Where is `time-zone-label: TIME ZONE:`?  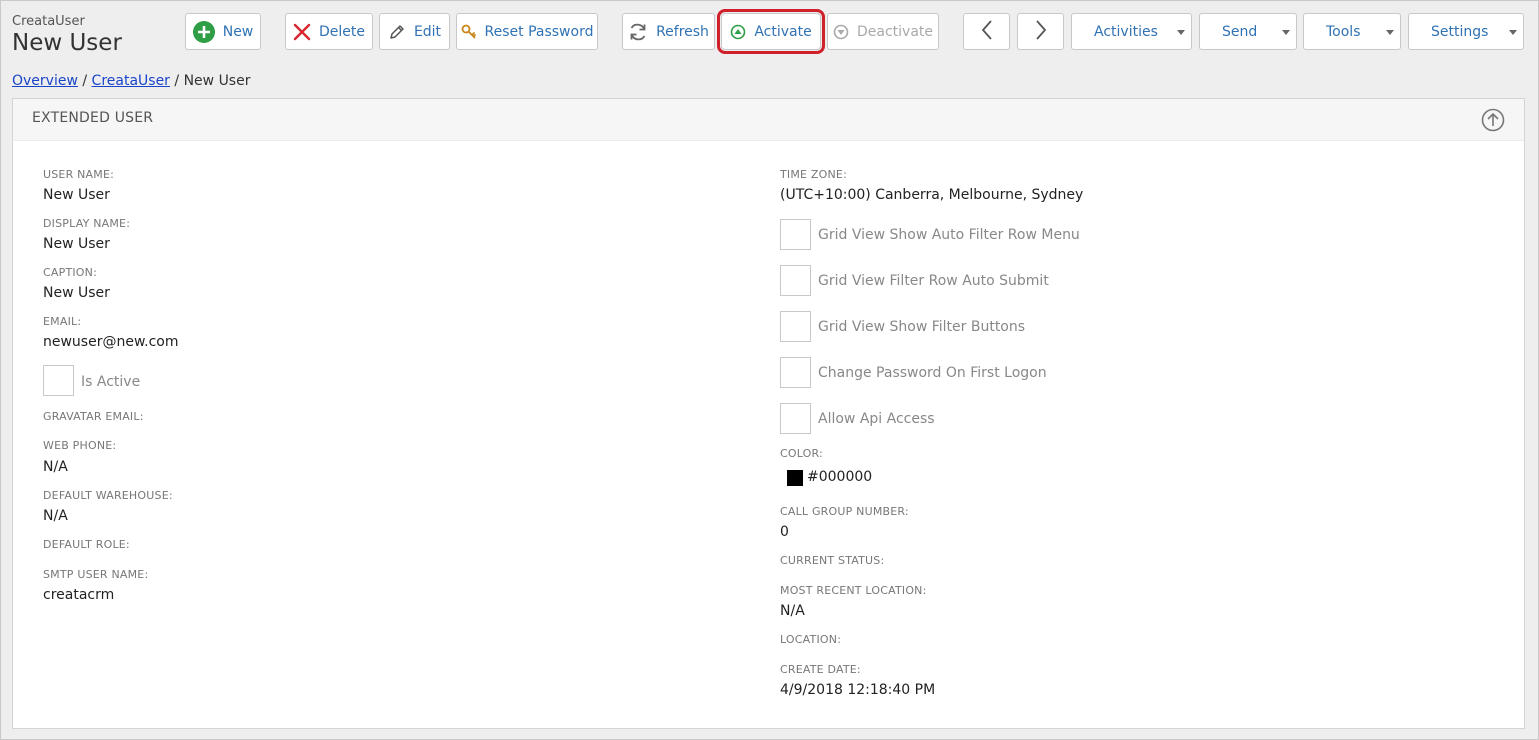
time-zone-label: TIME ZONE: is located at coordinates (813, 174).